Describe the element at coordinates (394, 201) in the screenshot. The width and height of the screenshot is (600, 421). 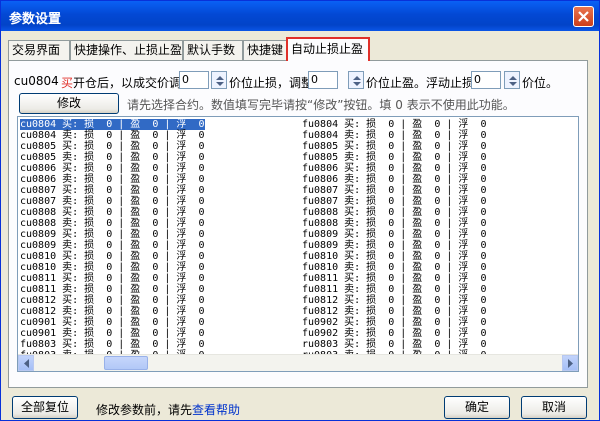
I see `list-item: fu0807 卖: 损 0 | 盈 0 | 浮 0` at that location.